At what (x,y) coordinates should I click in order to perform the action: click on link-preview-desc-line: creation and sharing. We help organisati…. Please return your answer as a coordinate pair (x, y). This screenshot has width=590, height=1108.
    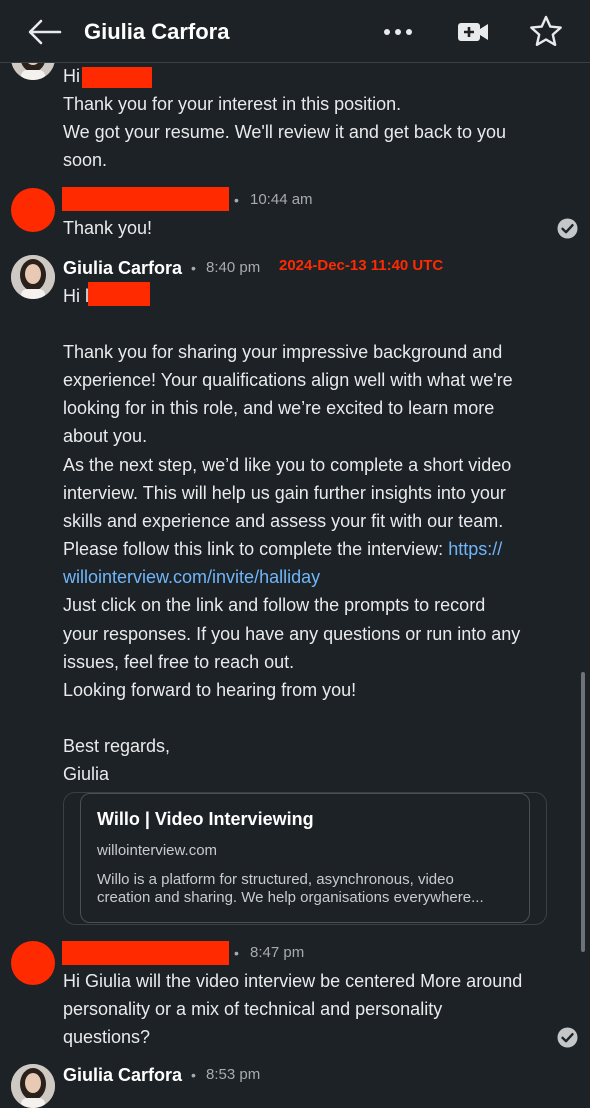
    Looking at the image, I should click on (290, 897).